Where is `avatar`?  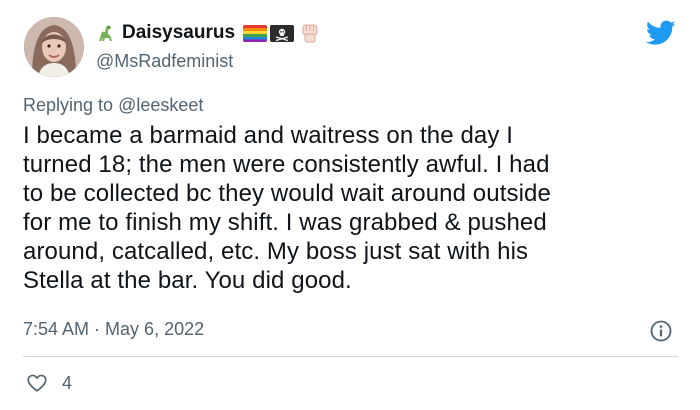
avatar is located at coordinates (54, 47).